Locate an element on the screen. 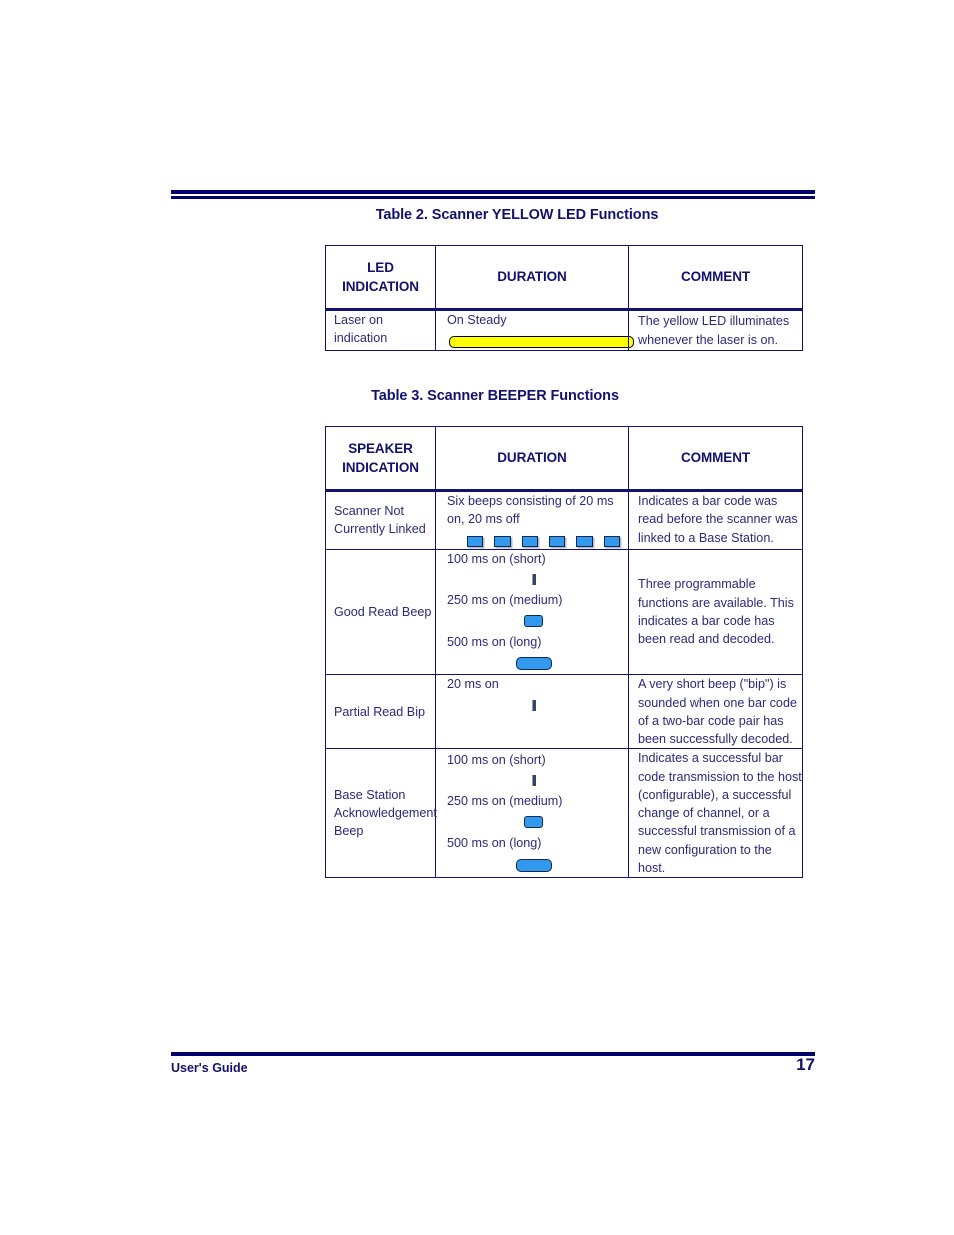 The height and width of the screenshot is (1235, 954). table-header-row: SPEAKER INDICATION DURATION COMMENT is located at coordinates (564, 459).